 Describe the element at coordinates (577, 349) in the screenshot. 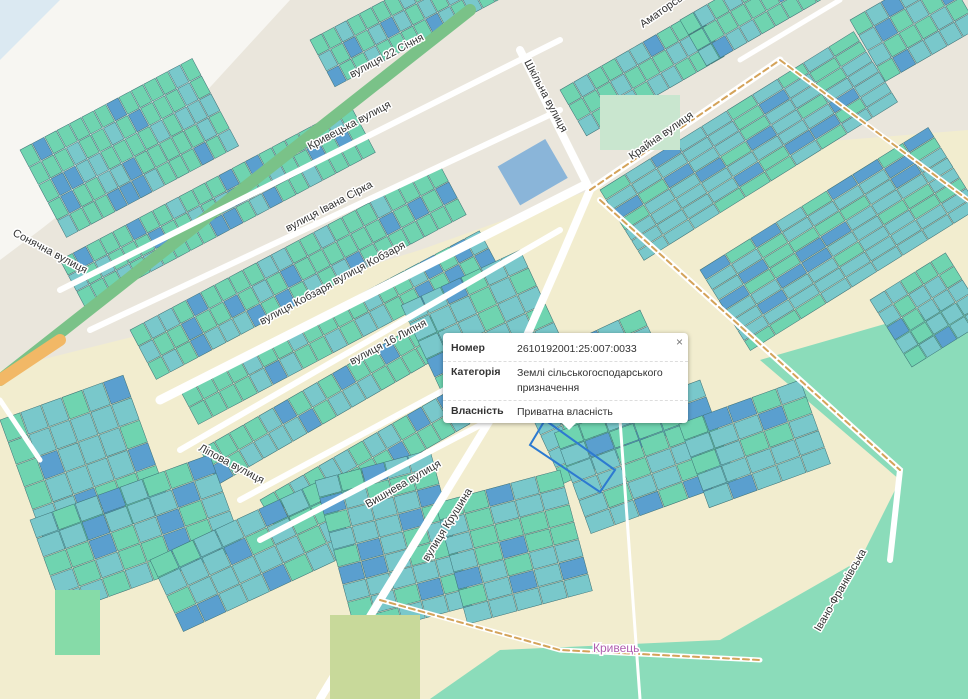

I see `popup-value: 2610192001:25:007:0033` at that location.